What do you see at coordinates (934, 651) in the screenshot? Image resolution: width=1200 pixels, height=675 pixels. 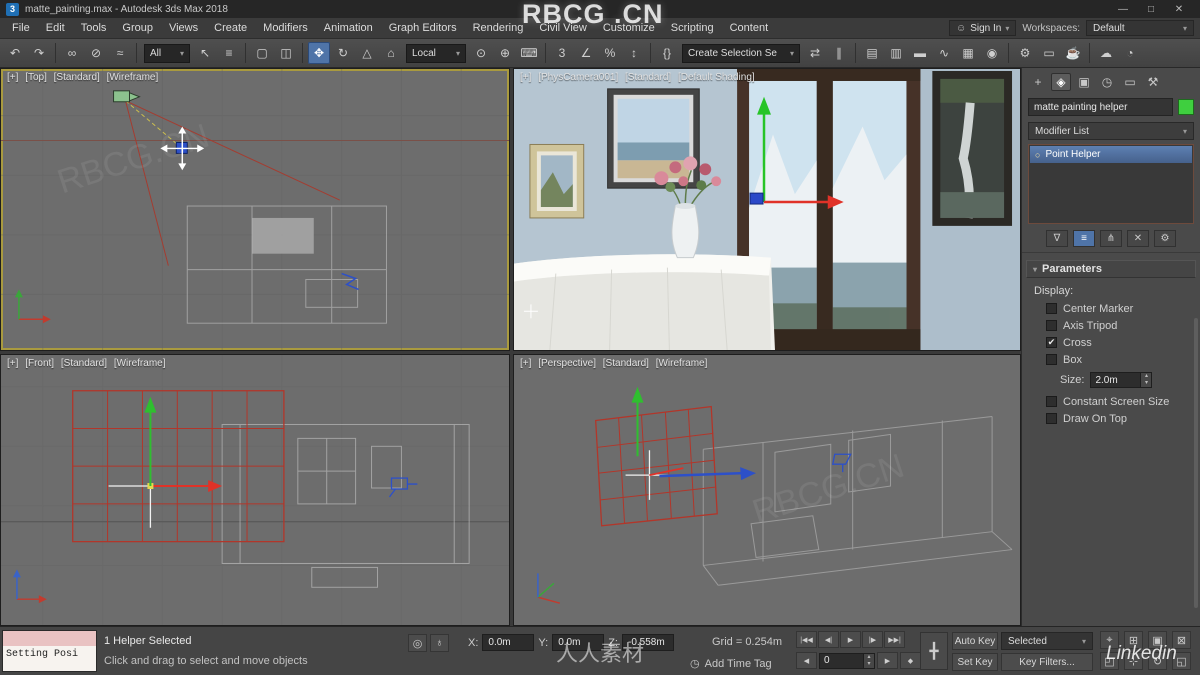 I see `set-keys-button: ╋` at bounding box center [934, 651].